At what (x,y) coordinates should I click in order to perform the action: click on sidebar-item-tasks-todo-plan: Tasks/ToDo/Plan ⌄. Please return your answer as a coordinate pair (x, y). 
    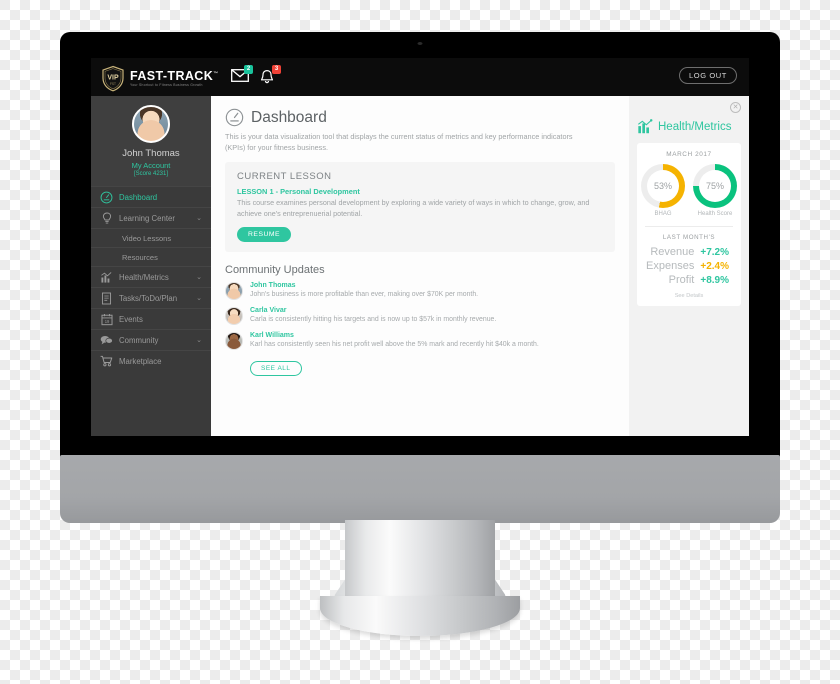
    Looking at the image, I should click on (151, 297).